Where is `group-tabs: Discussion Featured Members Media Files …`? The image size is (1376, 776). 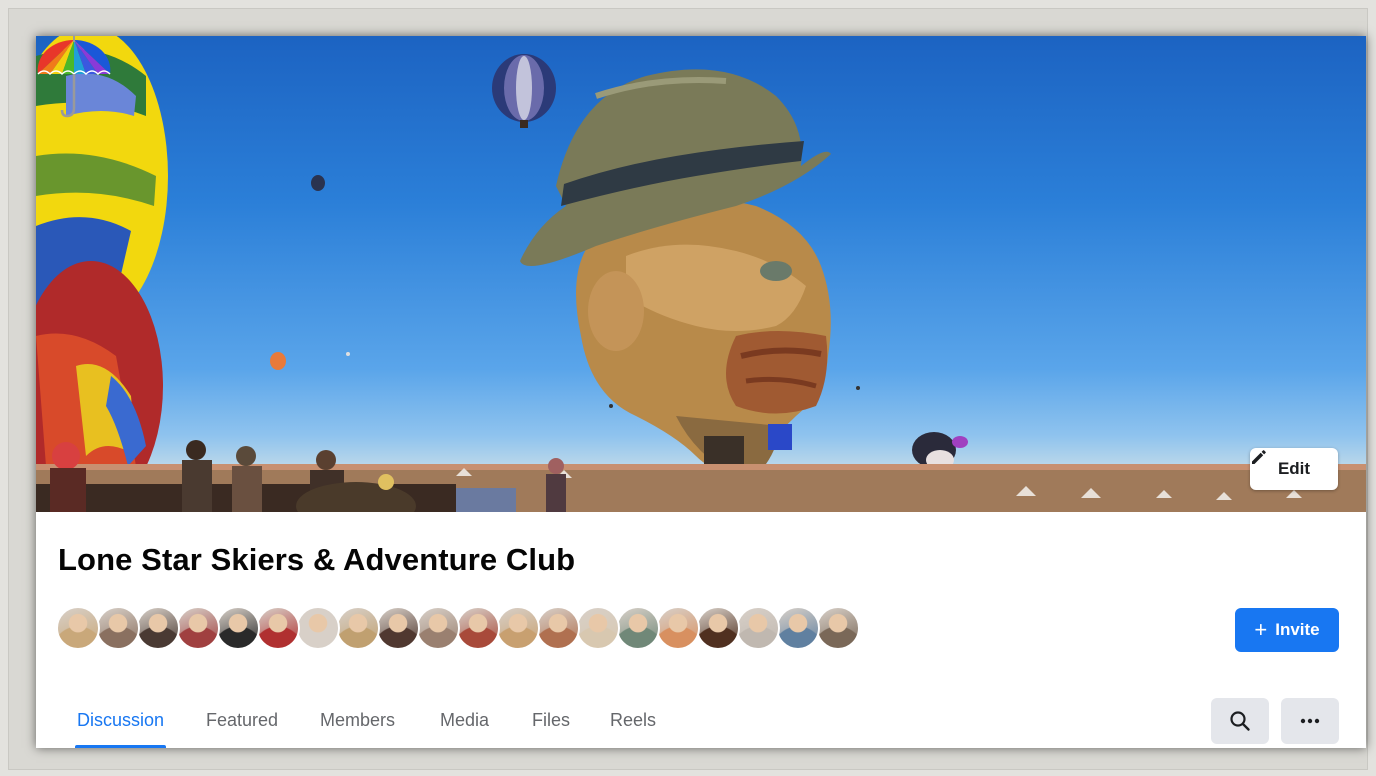
group-tabs: Discussion Featured Members Media Files … is located at coordinates (701, 722).